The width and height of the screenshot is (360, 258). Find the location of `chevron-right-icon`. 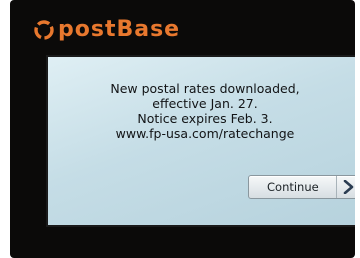

chevron-right-icon is located at coordinates (345, 187).